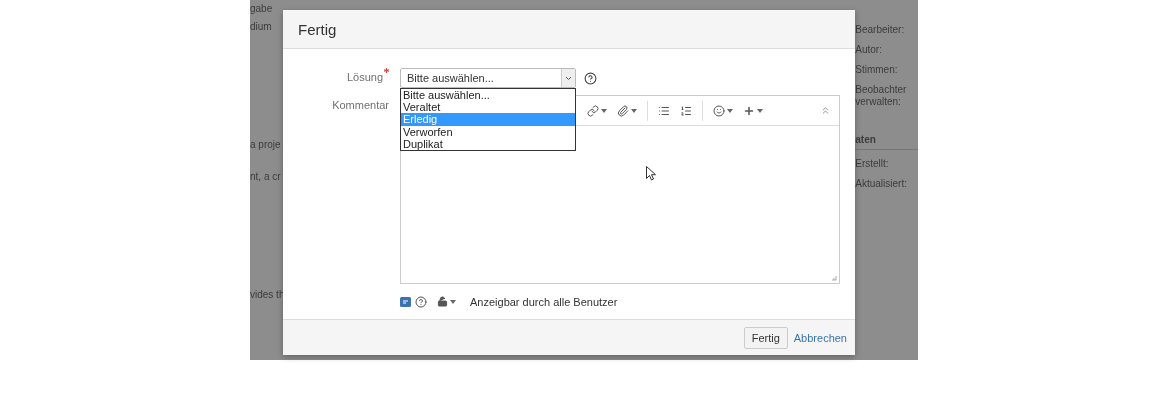 This screenshot has height=400, width=1170. I want to click on smiley-icon, so click(719, 110).